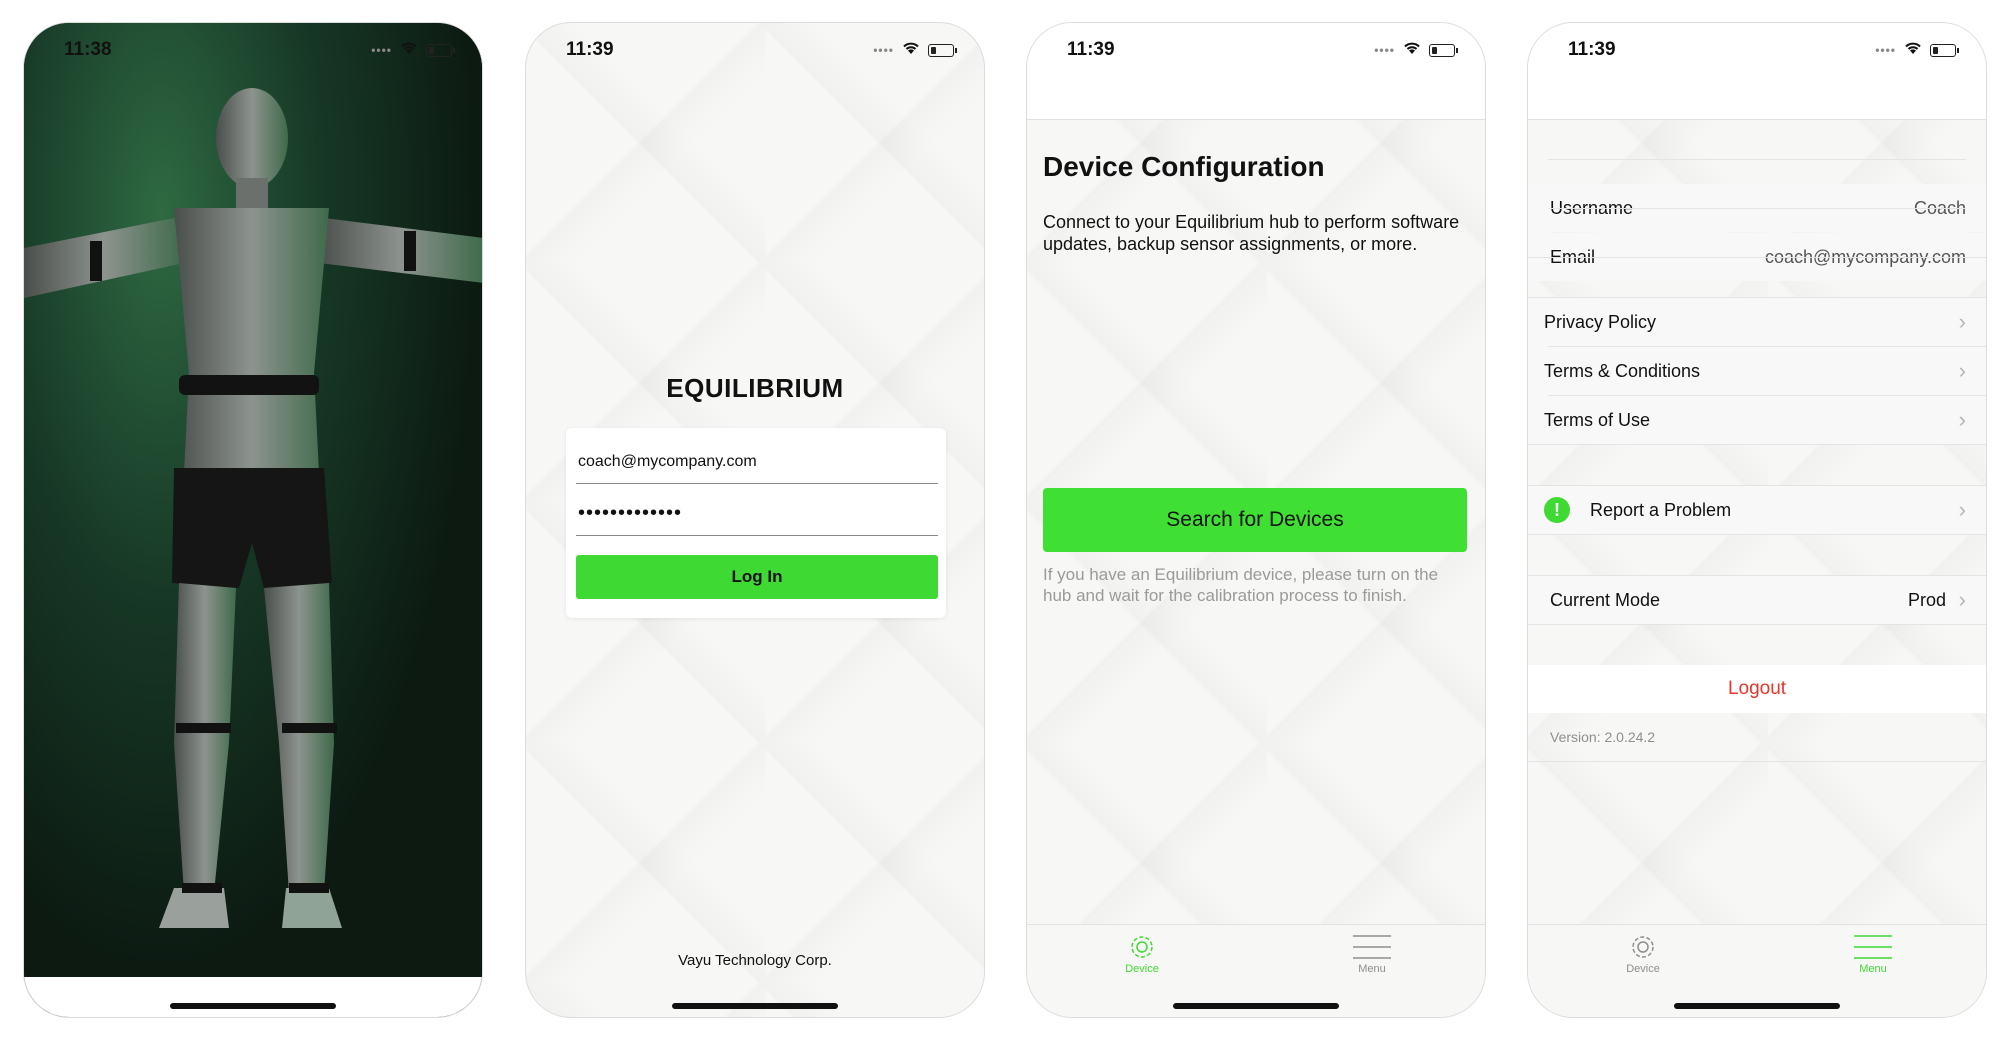 This screenshot has width=2010, height=1038. Describe the element at coordinates (1557, 510) in the screenshot. I see `warning-icon: !` at that location.